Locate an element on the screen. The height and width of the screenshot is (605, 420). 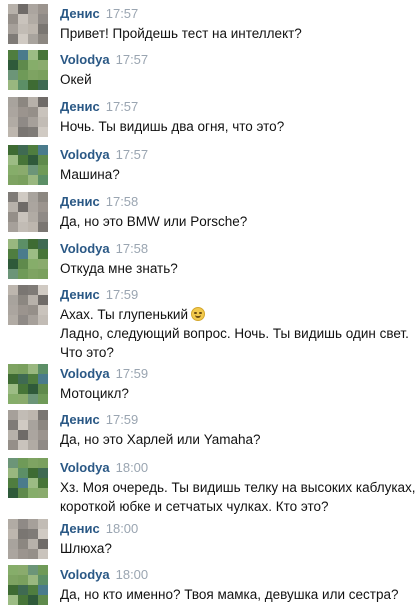
message-text: Да, но это BMW или Porsche? is located at coordinates (235, 221).